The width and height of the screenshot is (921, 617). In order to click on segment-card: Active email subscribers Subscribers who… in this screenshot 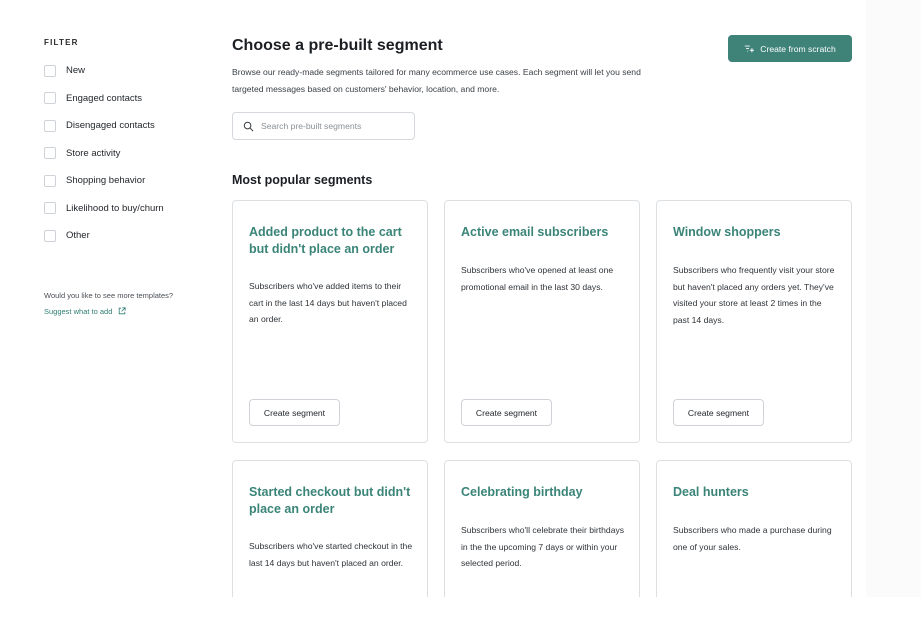, I will do `click(542, 321)`.